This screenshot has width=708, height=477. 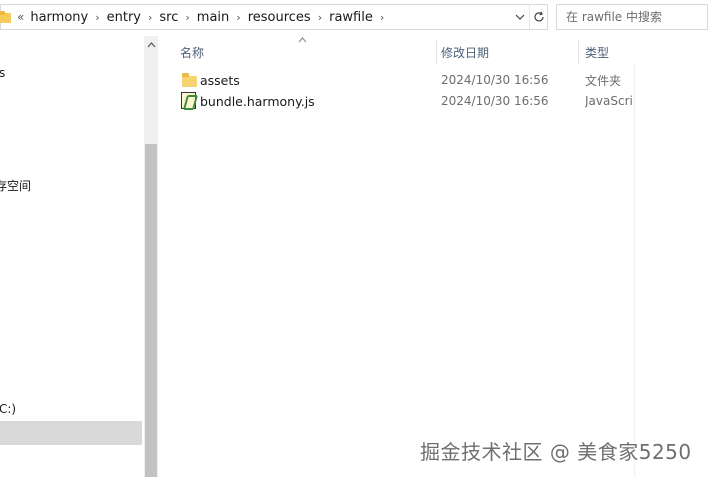 What do you see at coordinates (151, 310) in the screenshot?
I see `scrollbar-thumb` at bounding box center [151, 310].